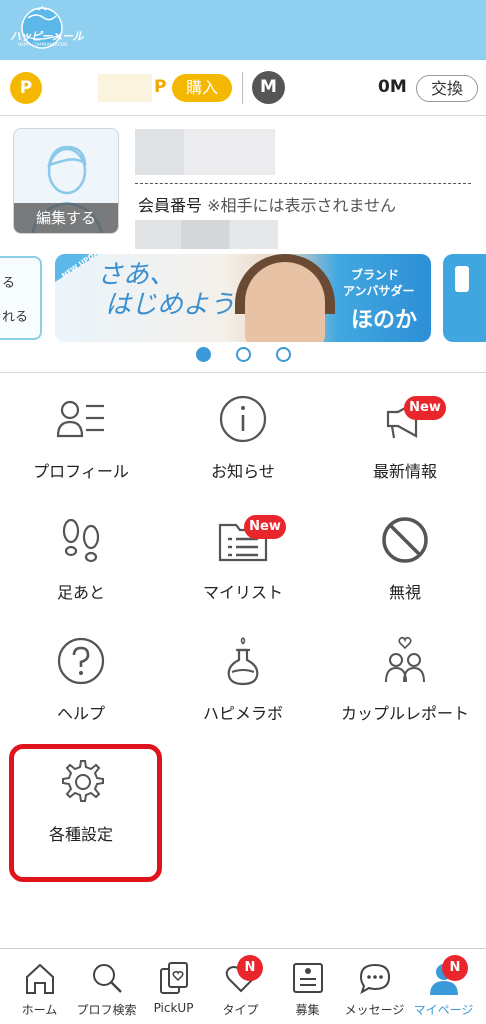 Image resolution: width=486 pixels, height=1024 pixels. I want to click on buy-points-button: 購入, so click(202, 88).